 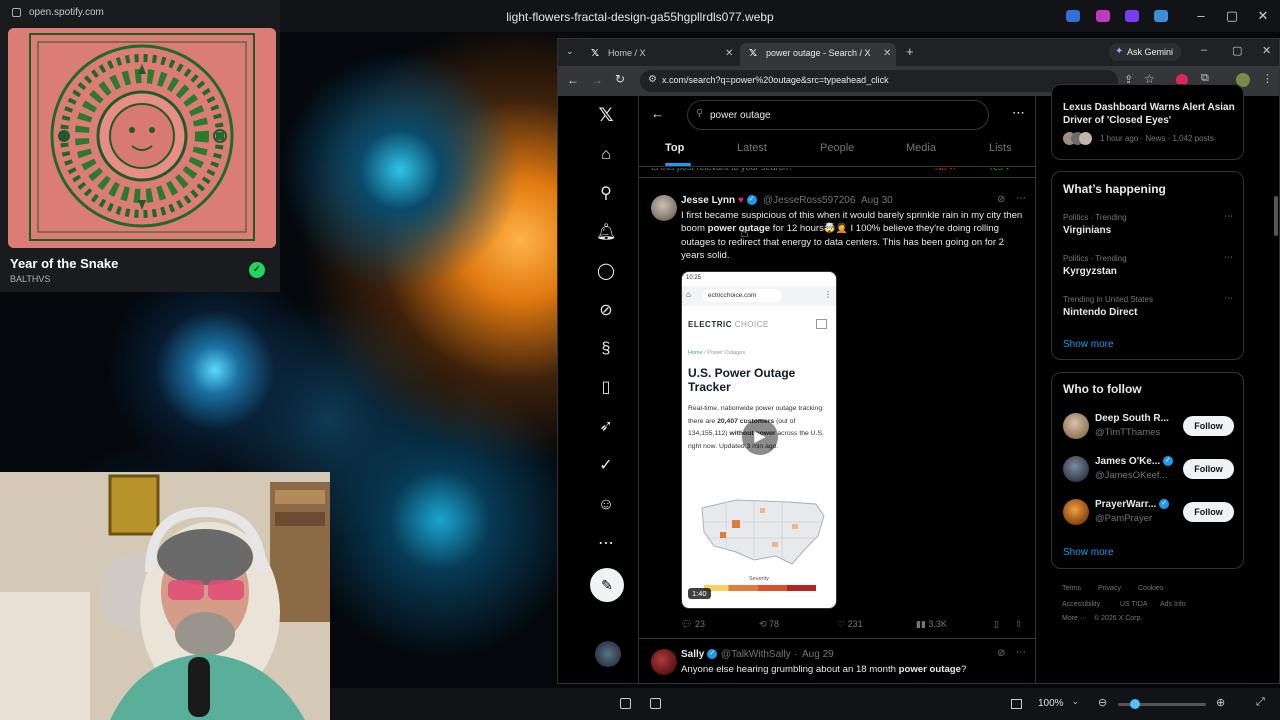 What do you see at coordinates (756, 654) in the screenshot?
I see `author-handle: @TalkWithSally` at bounding box center [756, 654].